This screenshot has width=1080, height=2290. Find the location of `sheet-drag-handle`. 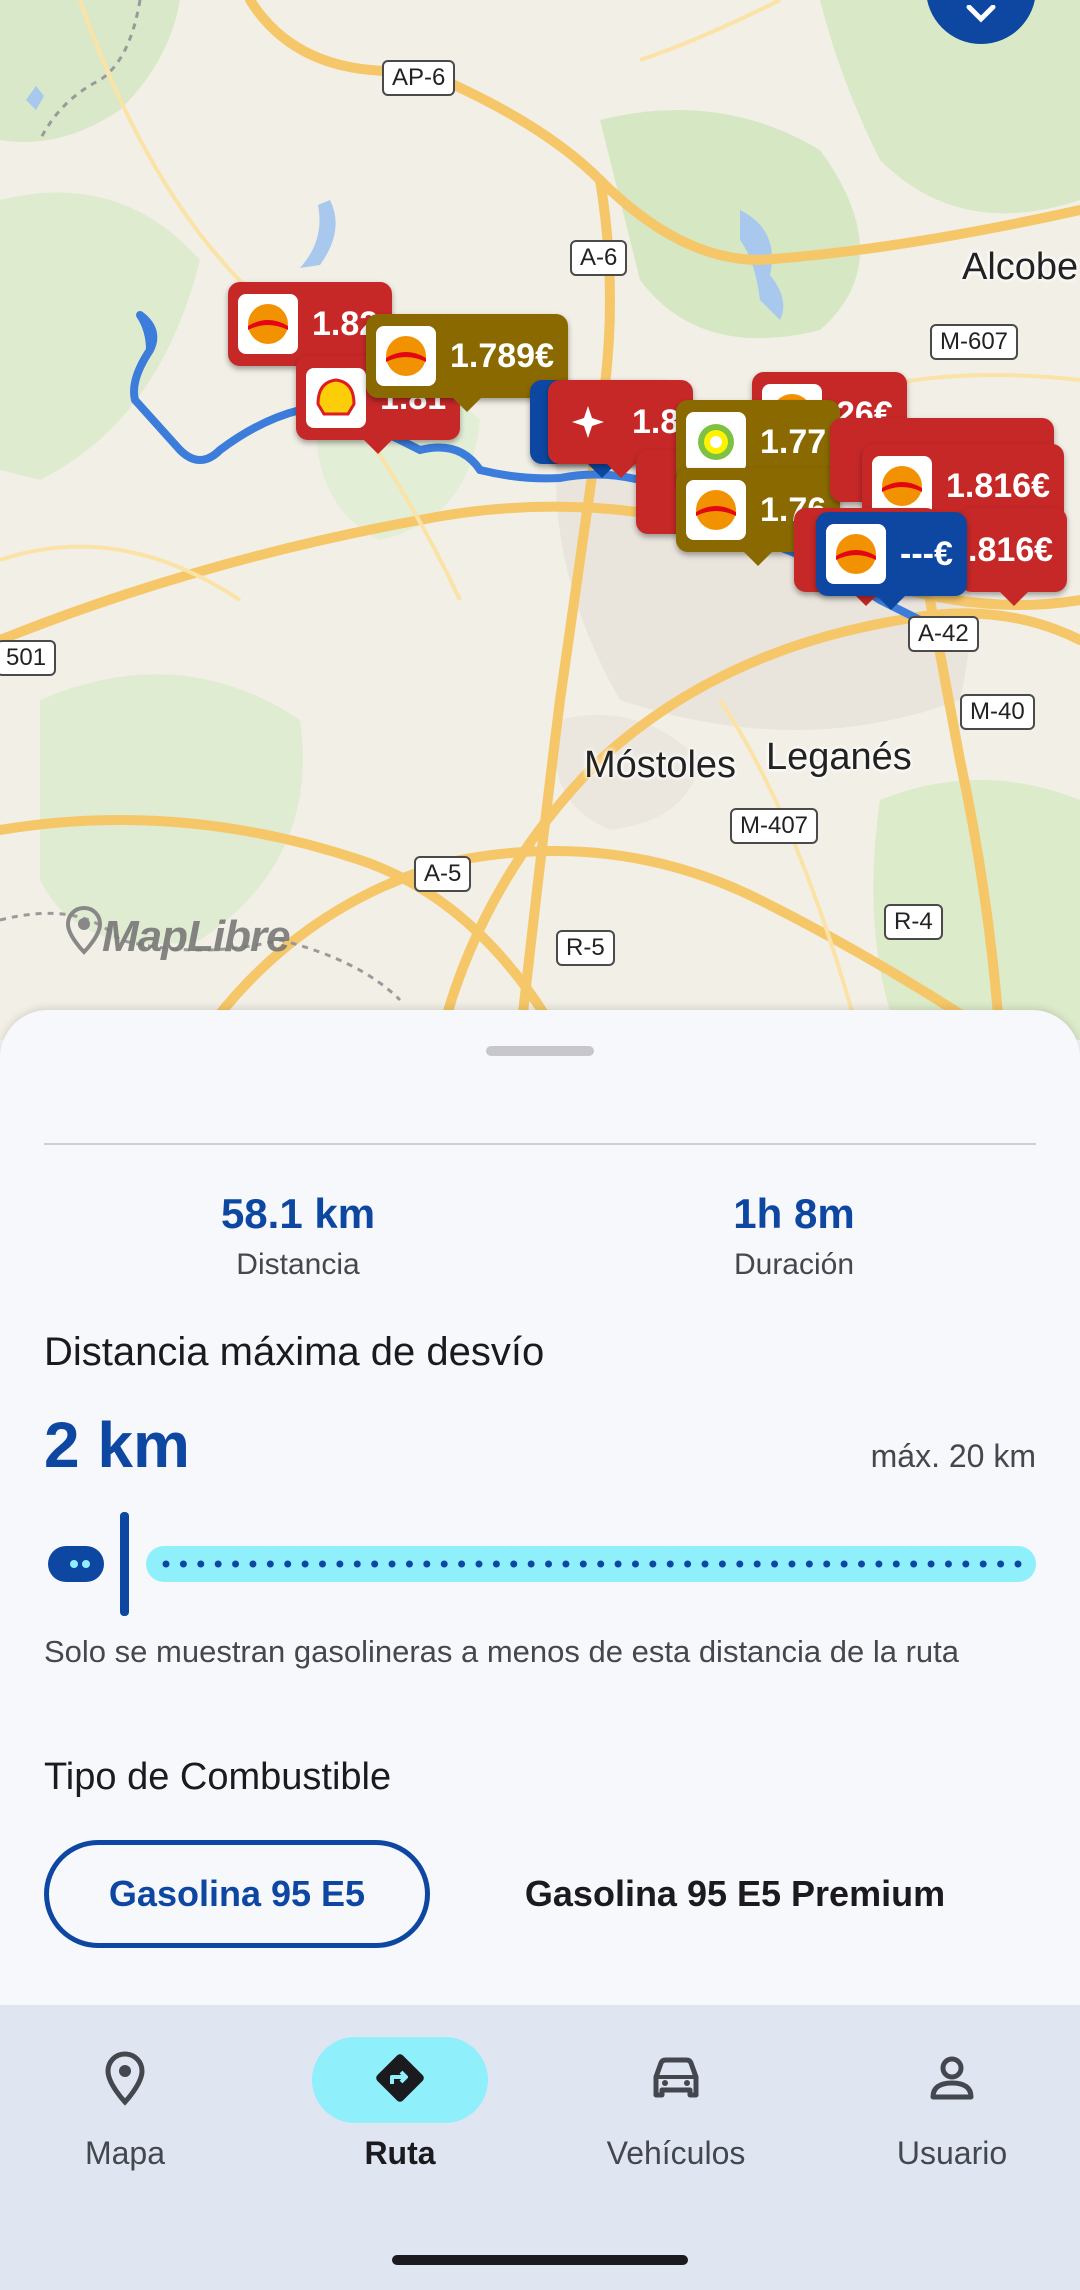

sheet-drag-handle is located at coordinates (540, 1051).